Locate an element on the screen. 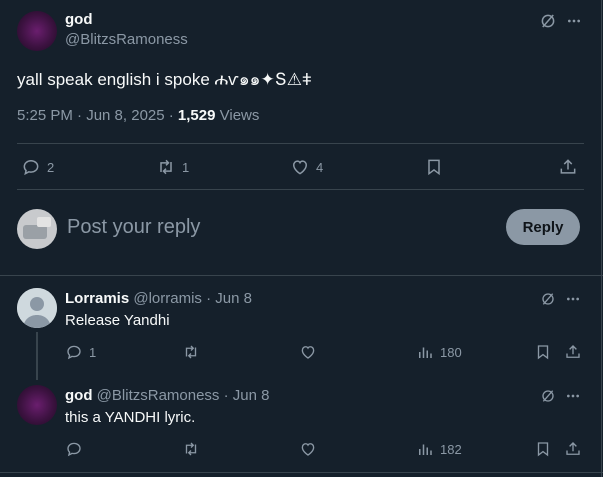 This screenshot has width=603, height=477. reply-display-name: Lorramis is located at coordinates (97, 298).